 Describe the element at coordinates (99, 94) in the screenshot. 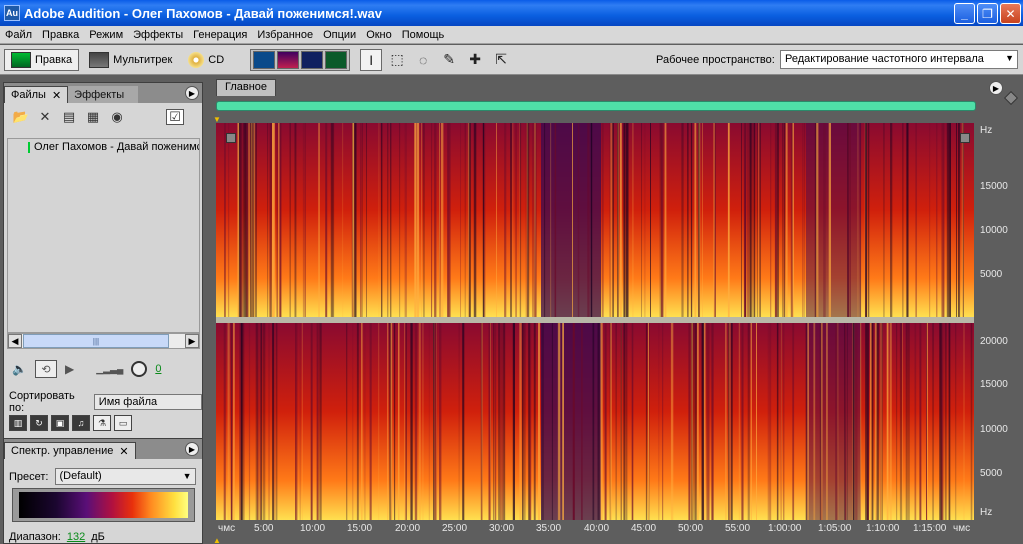

I see `tab-effects-label: Эффекты` at that location.